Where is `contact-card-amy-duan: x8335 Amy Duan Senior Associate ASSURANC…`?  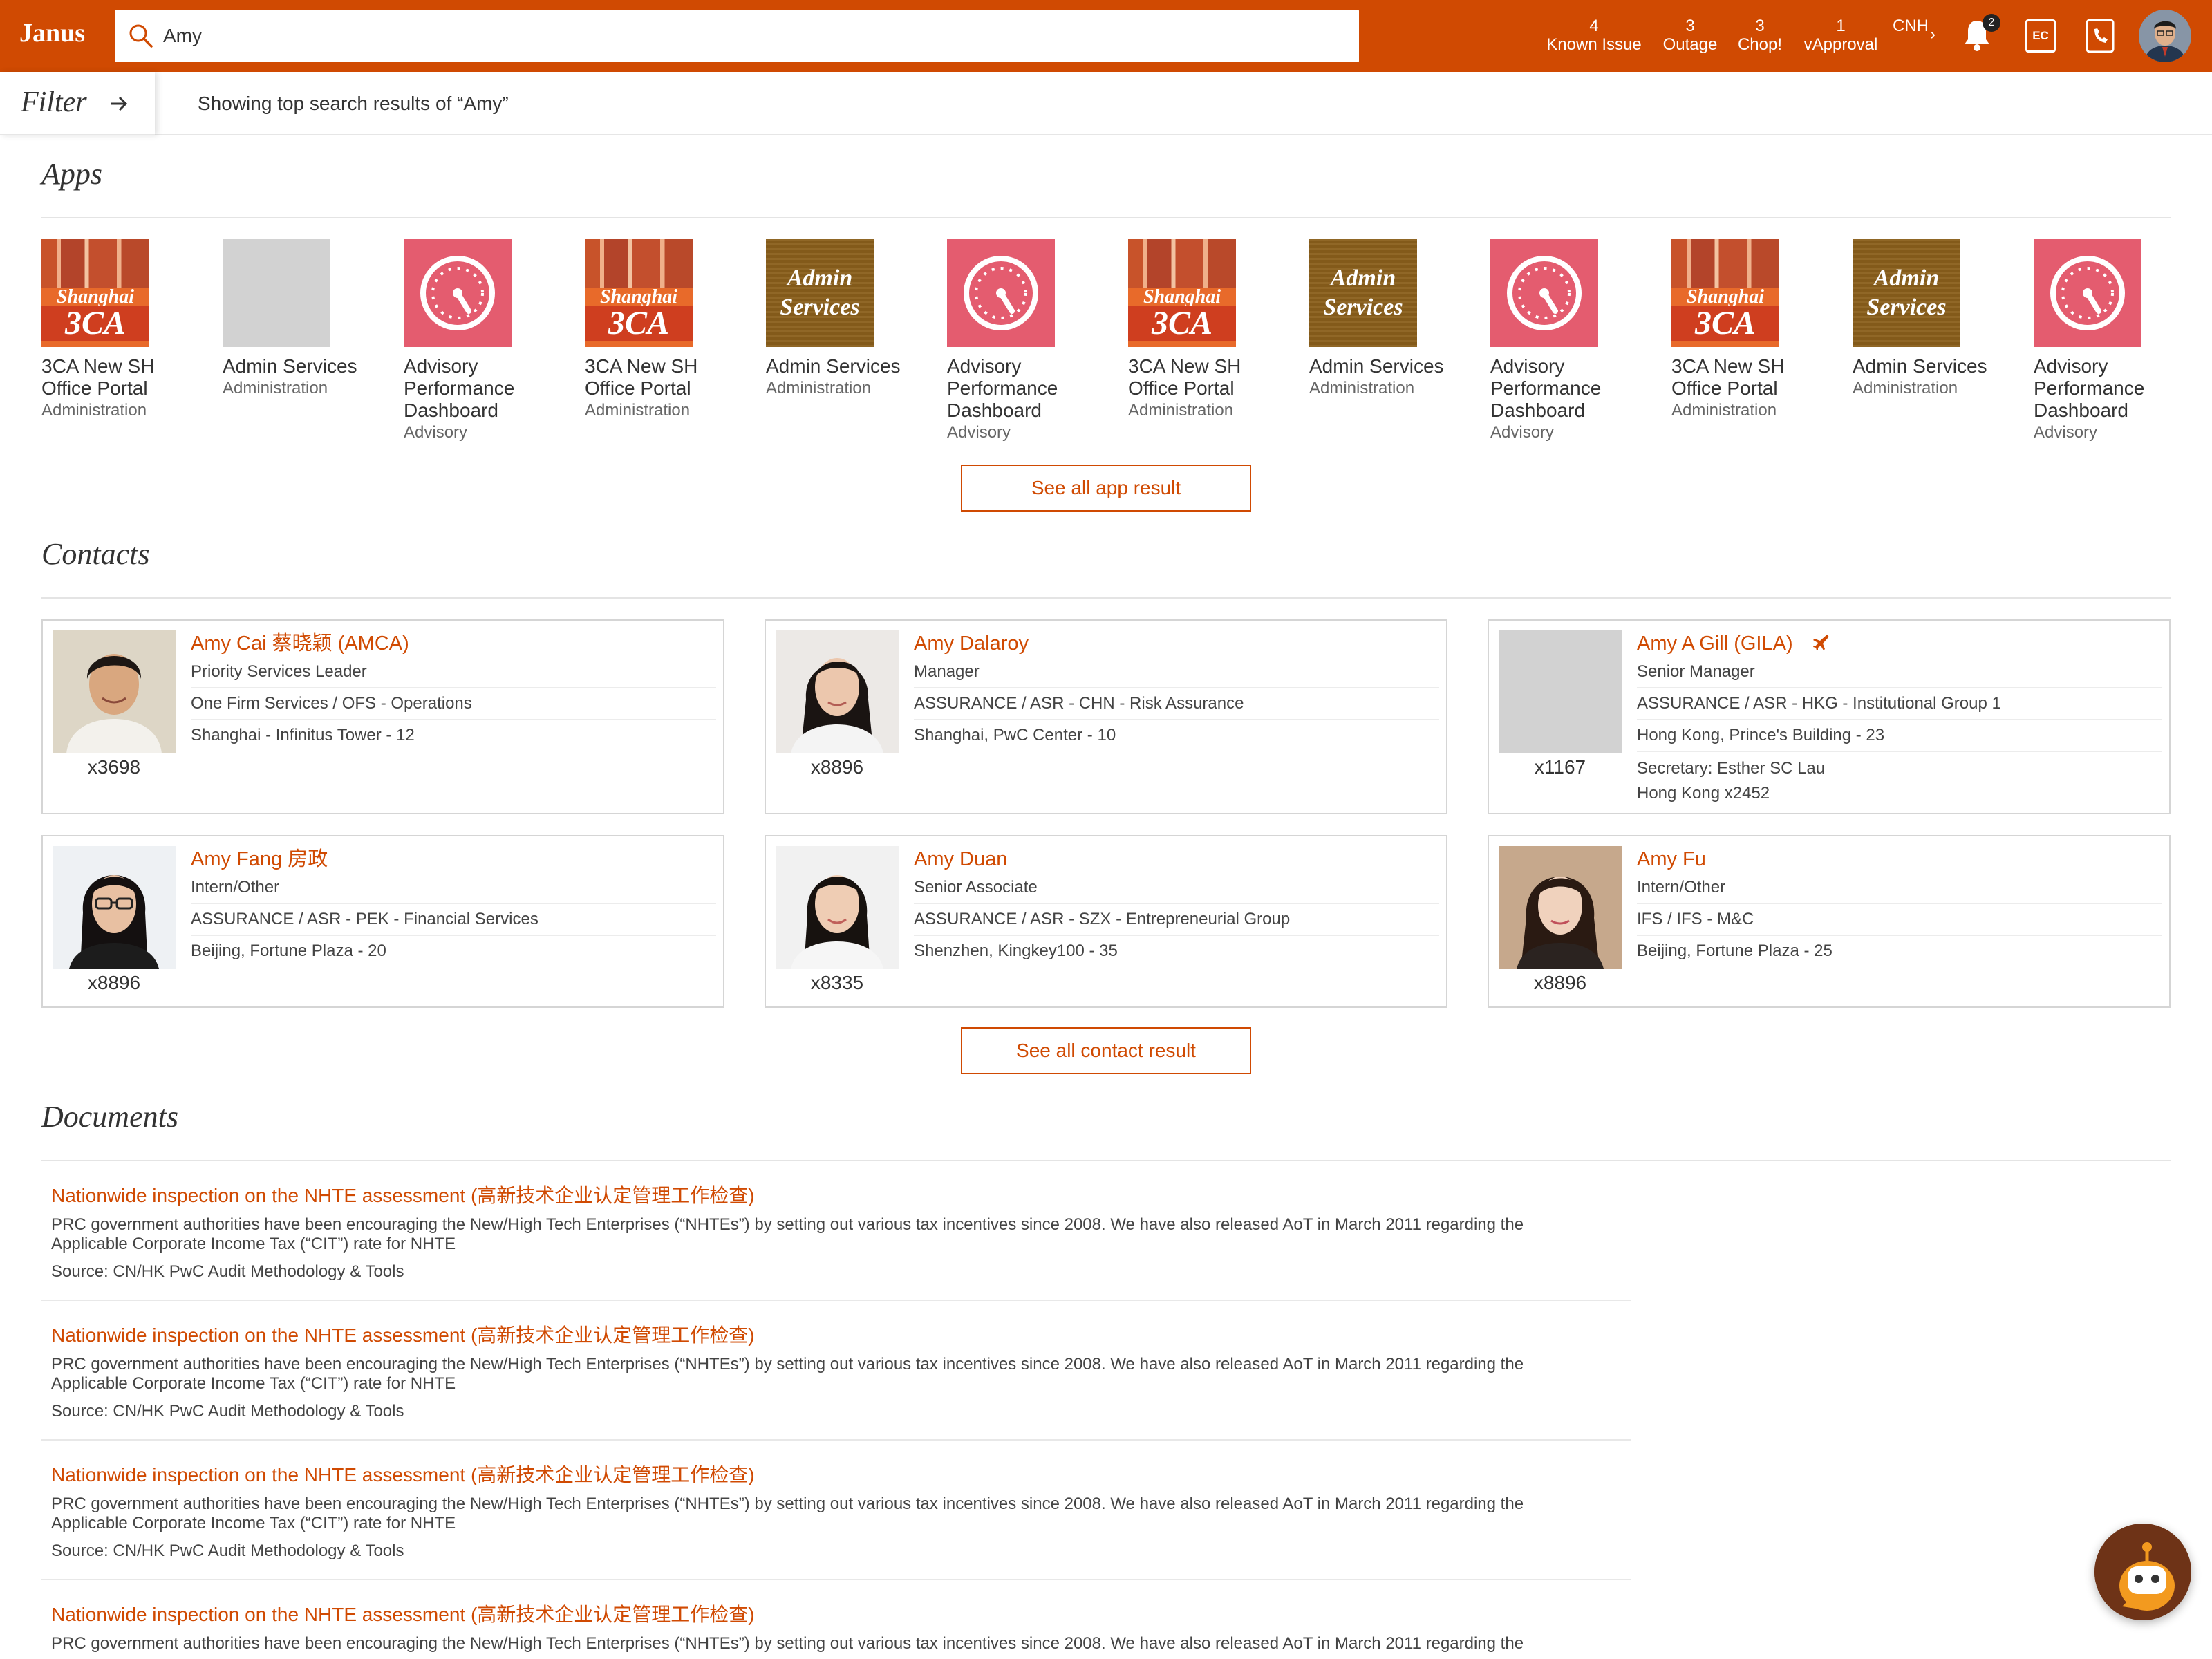 contact-card-amy-duan: x8335 Amy Duan Senior Associate ASSURANC… is located at coordinates (1106, 922).